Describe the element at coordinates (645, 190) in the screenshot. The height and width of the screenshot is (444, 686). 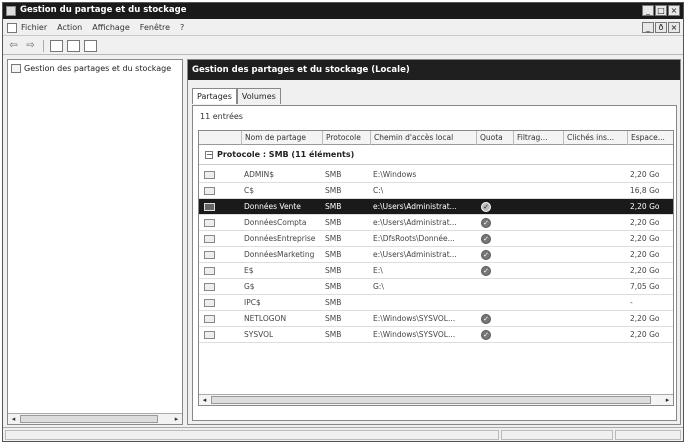
I see `free-space-cell: 16,8 Go` at that location.